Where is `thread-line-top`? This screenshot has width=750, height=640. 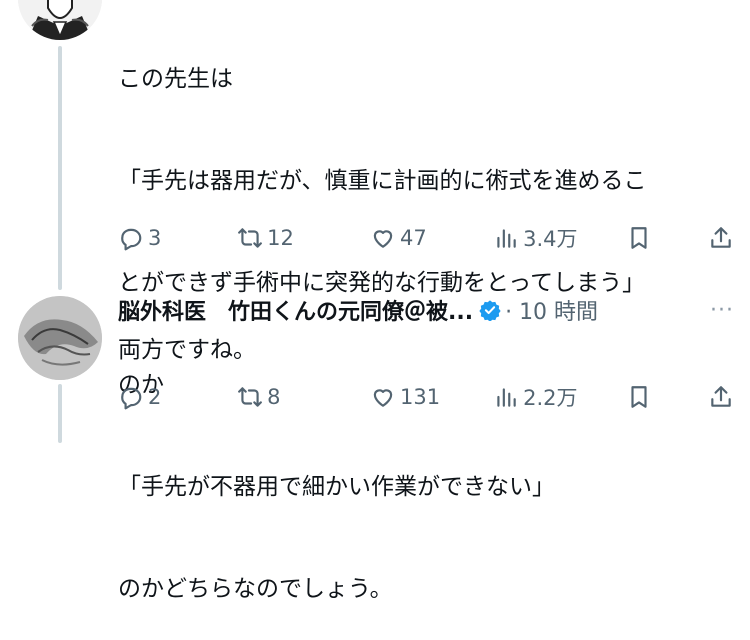 thread-line-top is located at coordinates (60, 168).